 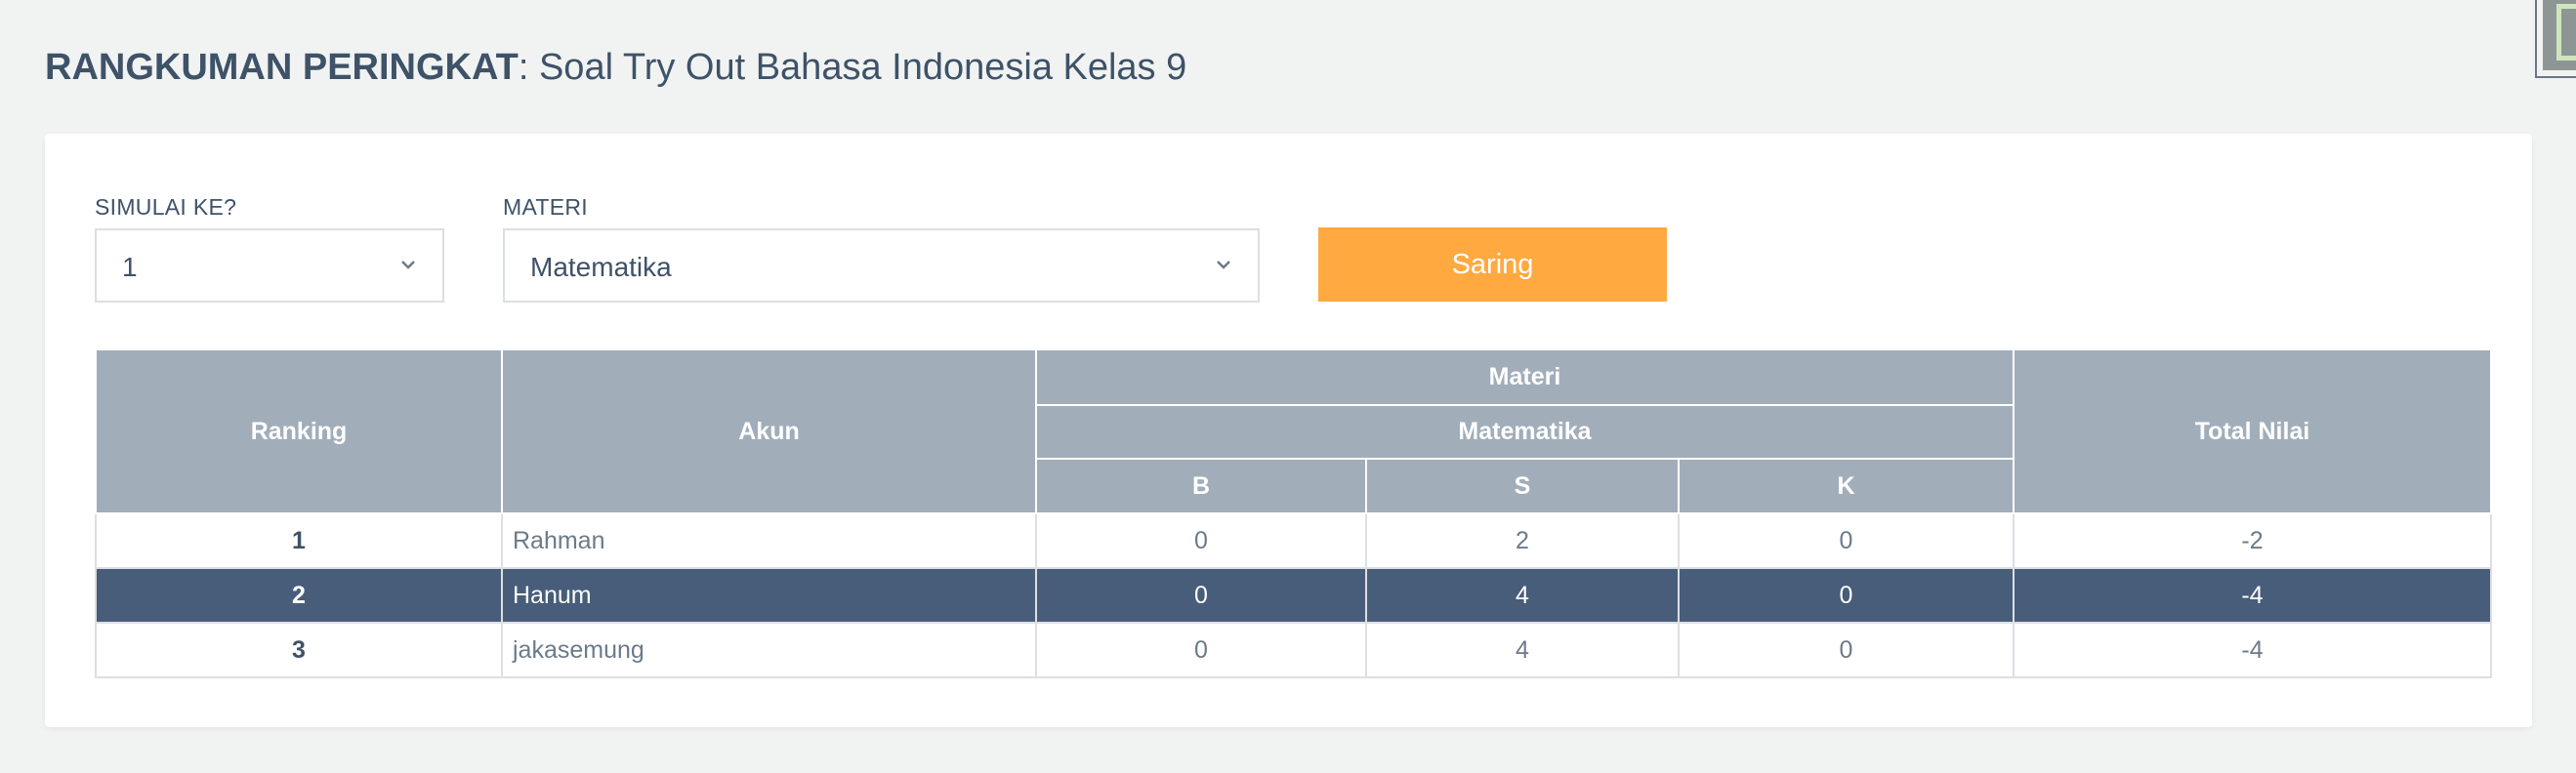 I want to click on s-cell: 2, so click(x=1522, y=541).